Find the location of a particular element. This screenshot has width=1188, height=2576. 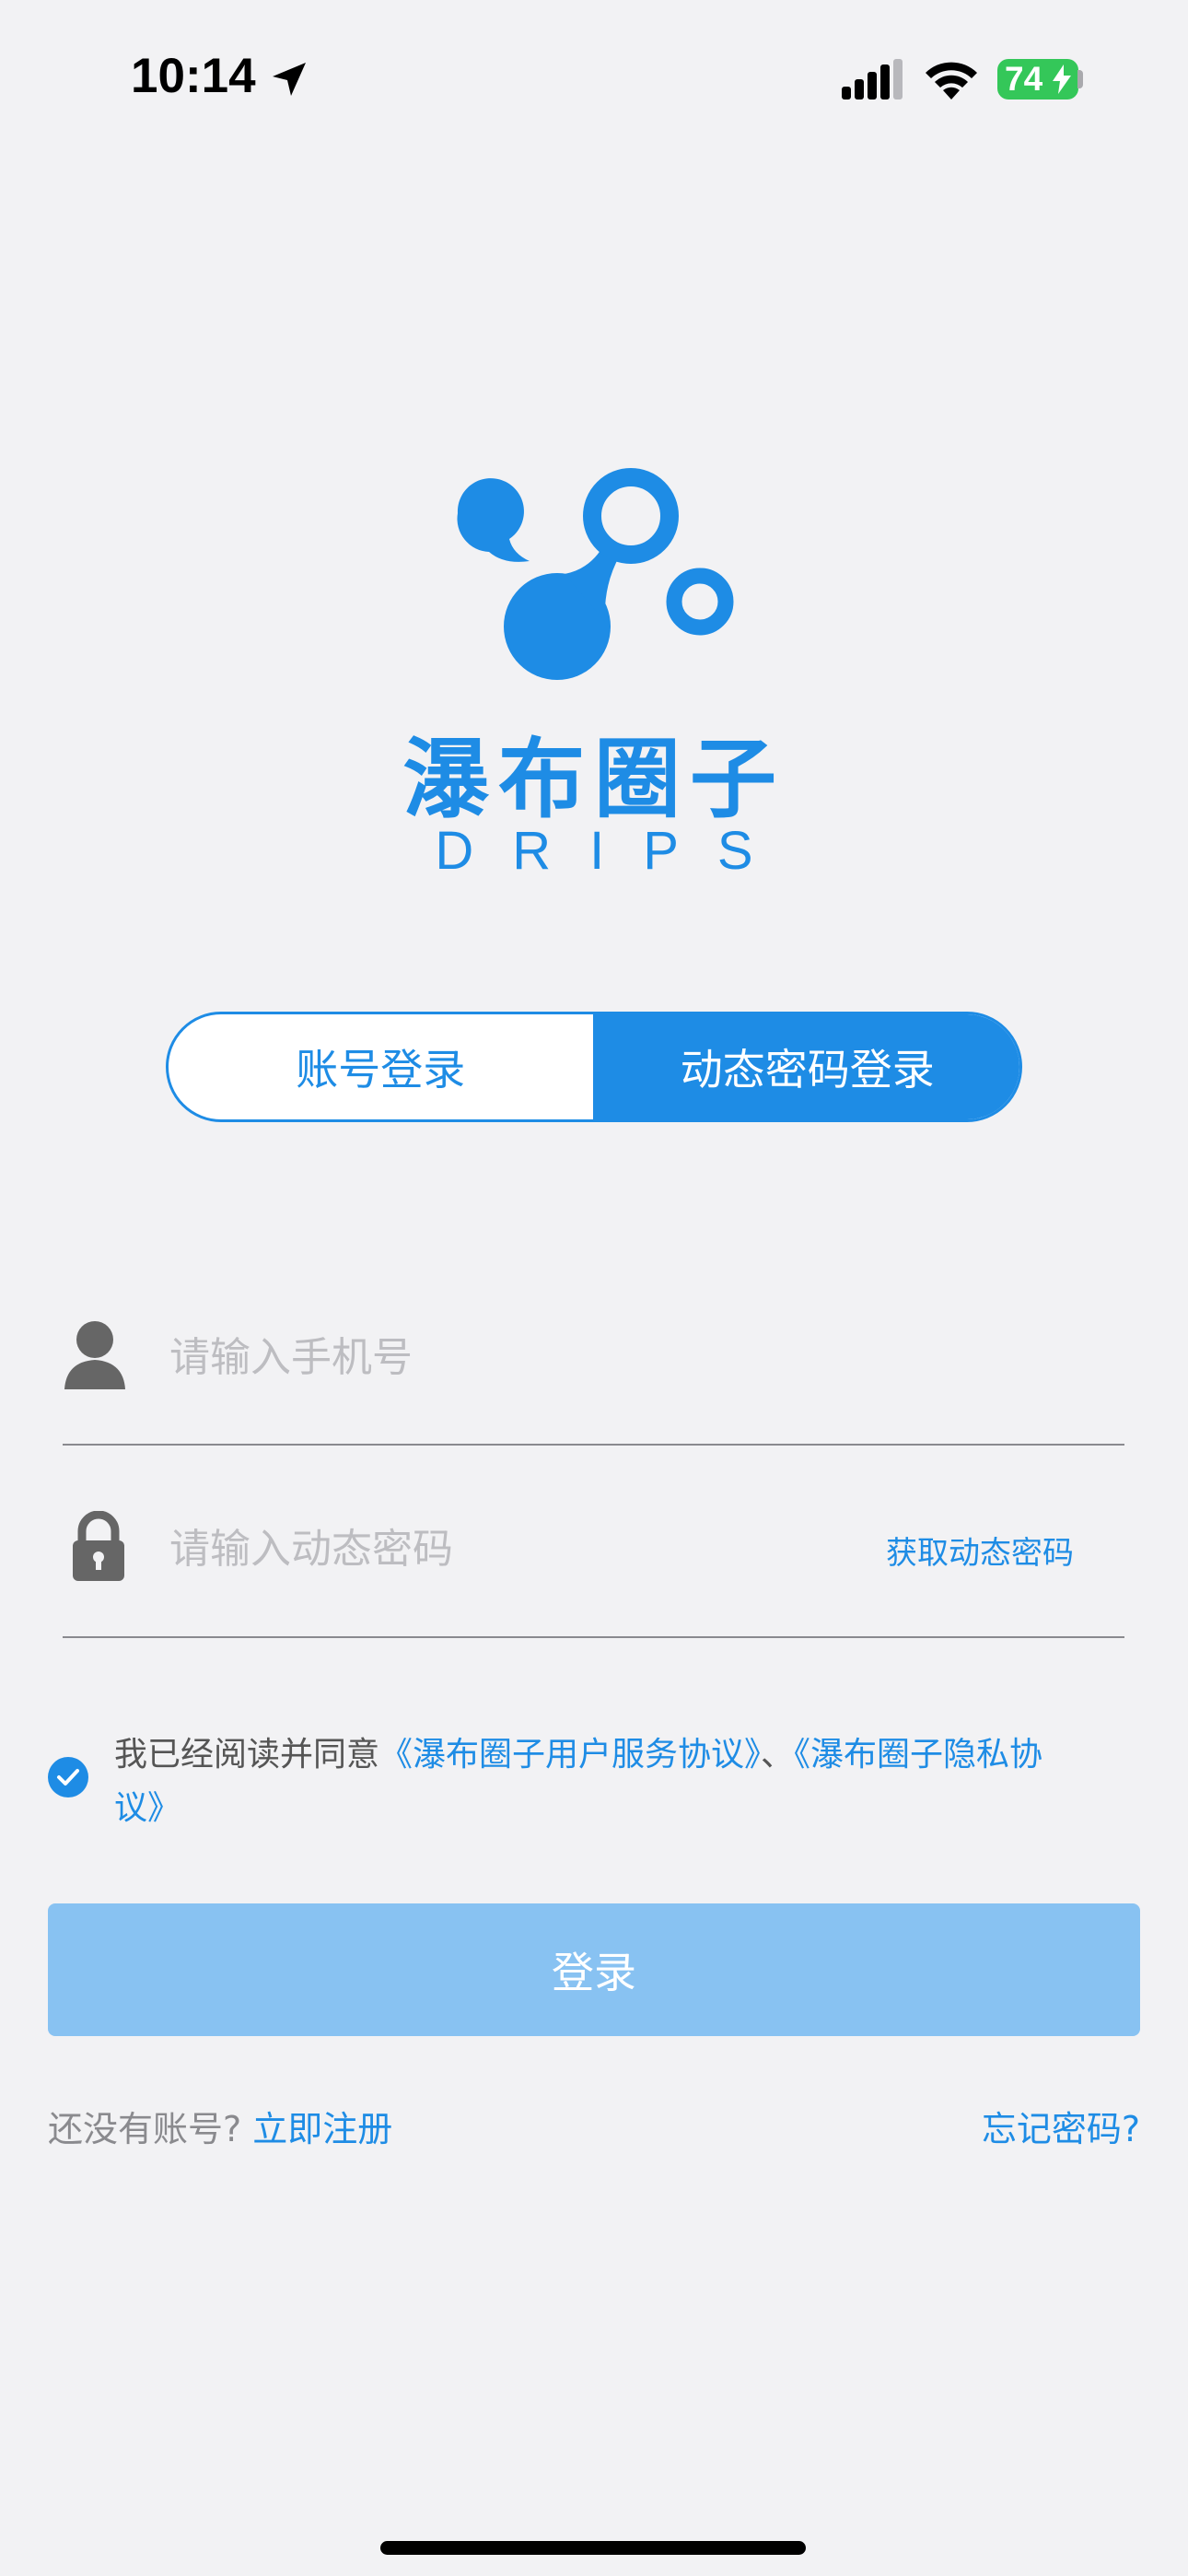

code-divider is located at coordinates (593, 1637).